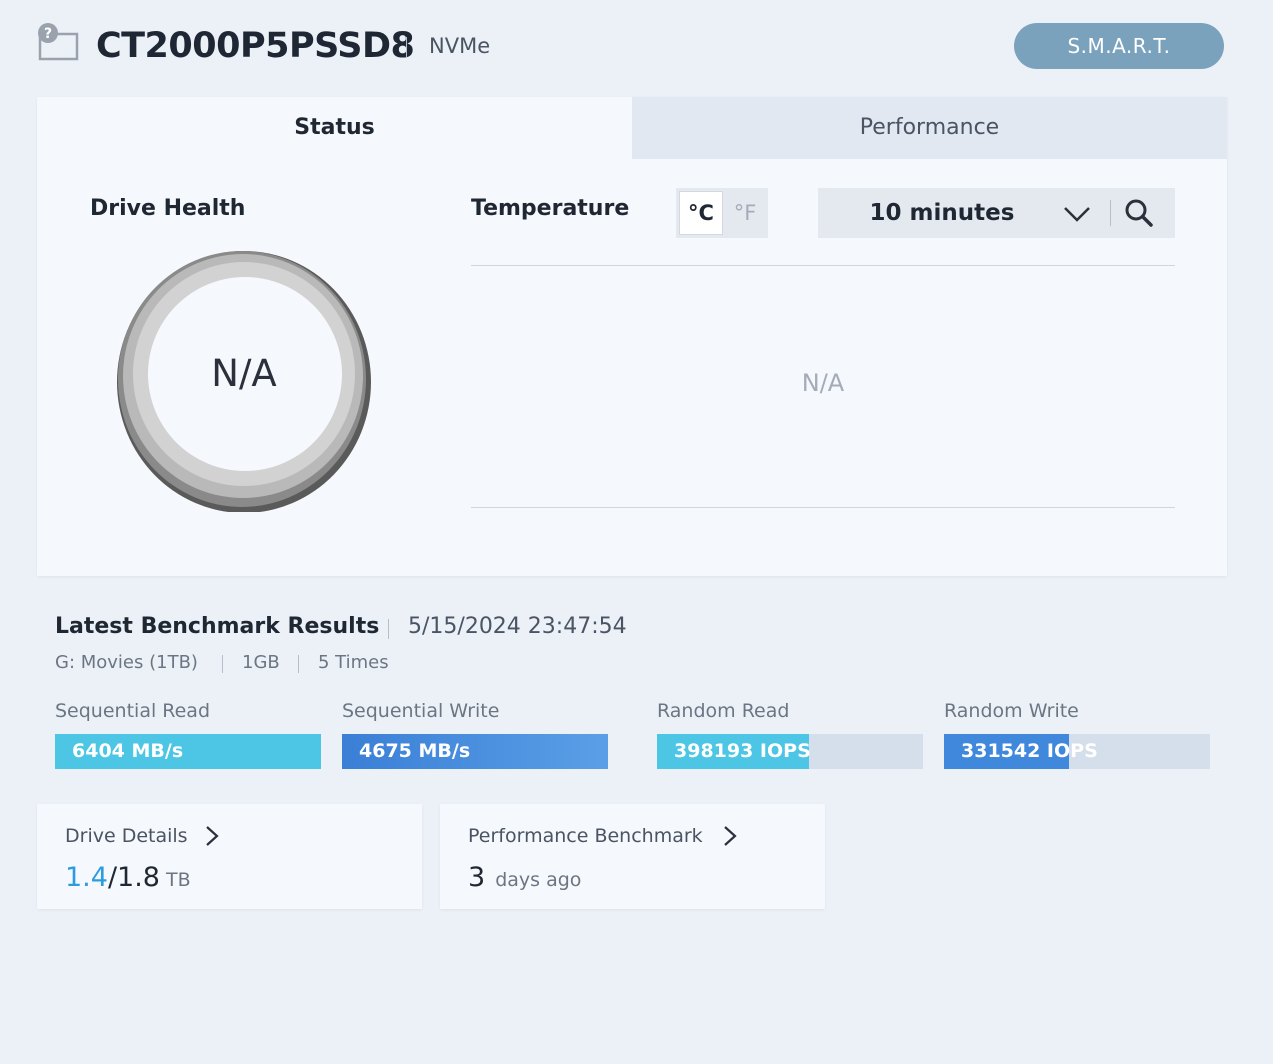 The image size is (1273, 1064). I want to click on capacity-unit: TB, so click(178, 880).